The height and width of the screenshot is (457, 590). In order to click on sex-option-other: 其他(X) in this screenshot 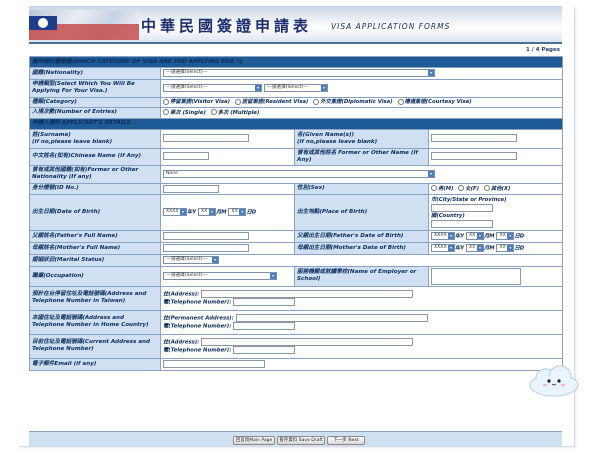, I will do `click(496, 188)`.